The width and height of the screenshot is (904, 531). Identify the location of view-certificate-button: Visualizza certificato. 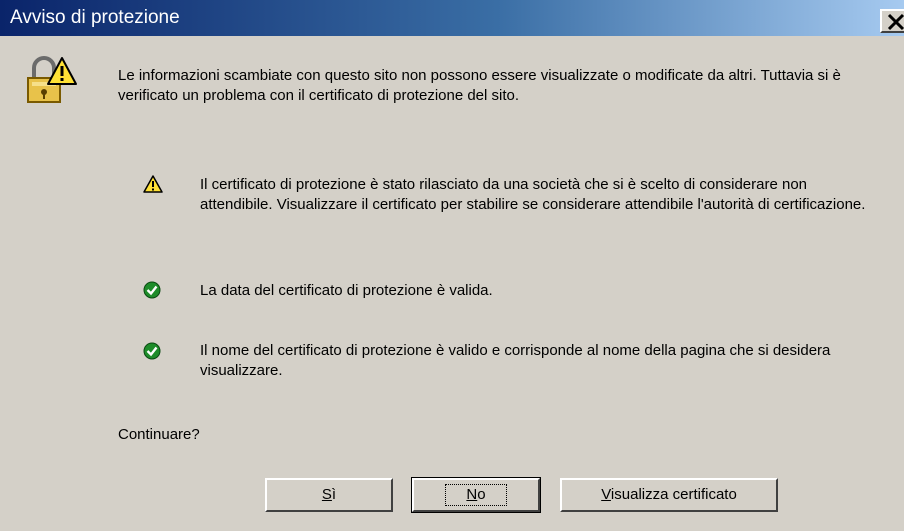
(669, 495).